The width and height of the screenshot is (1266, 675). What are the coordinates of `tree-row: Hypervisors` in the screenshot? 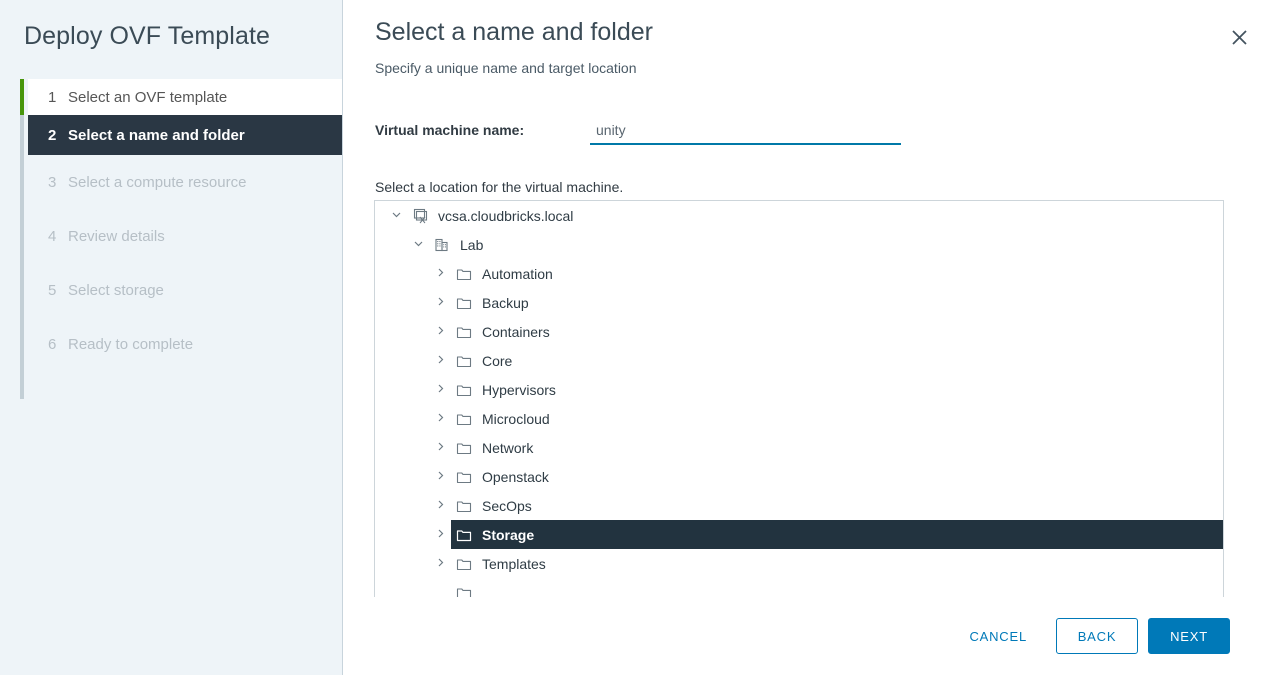 It's located at (799, 389).